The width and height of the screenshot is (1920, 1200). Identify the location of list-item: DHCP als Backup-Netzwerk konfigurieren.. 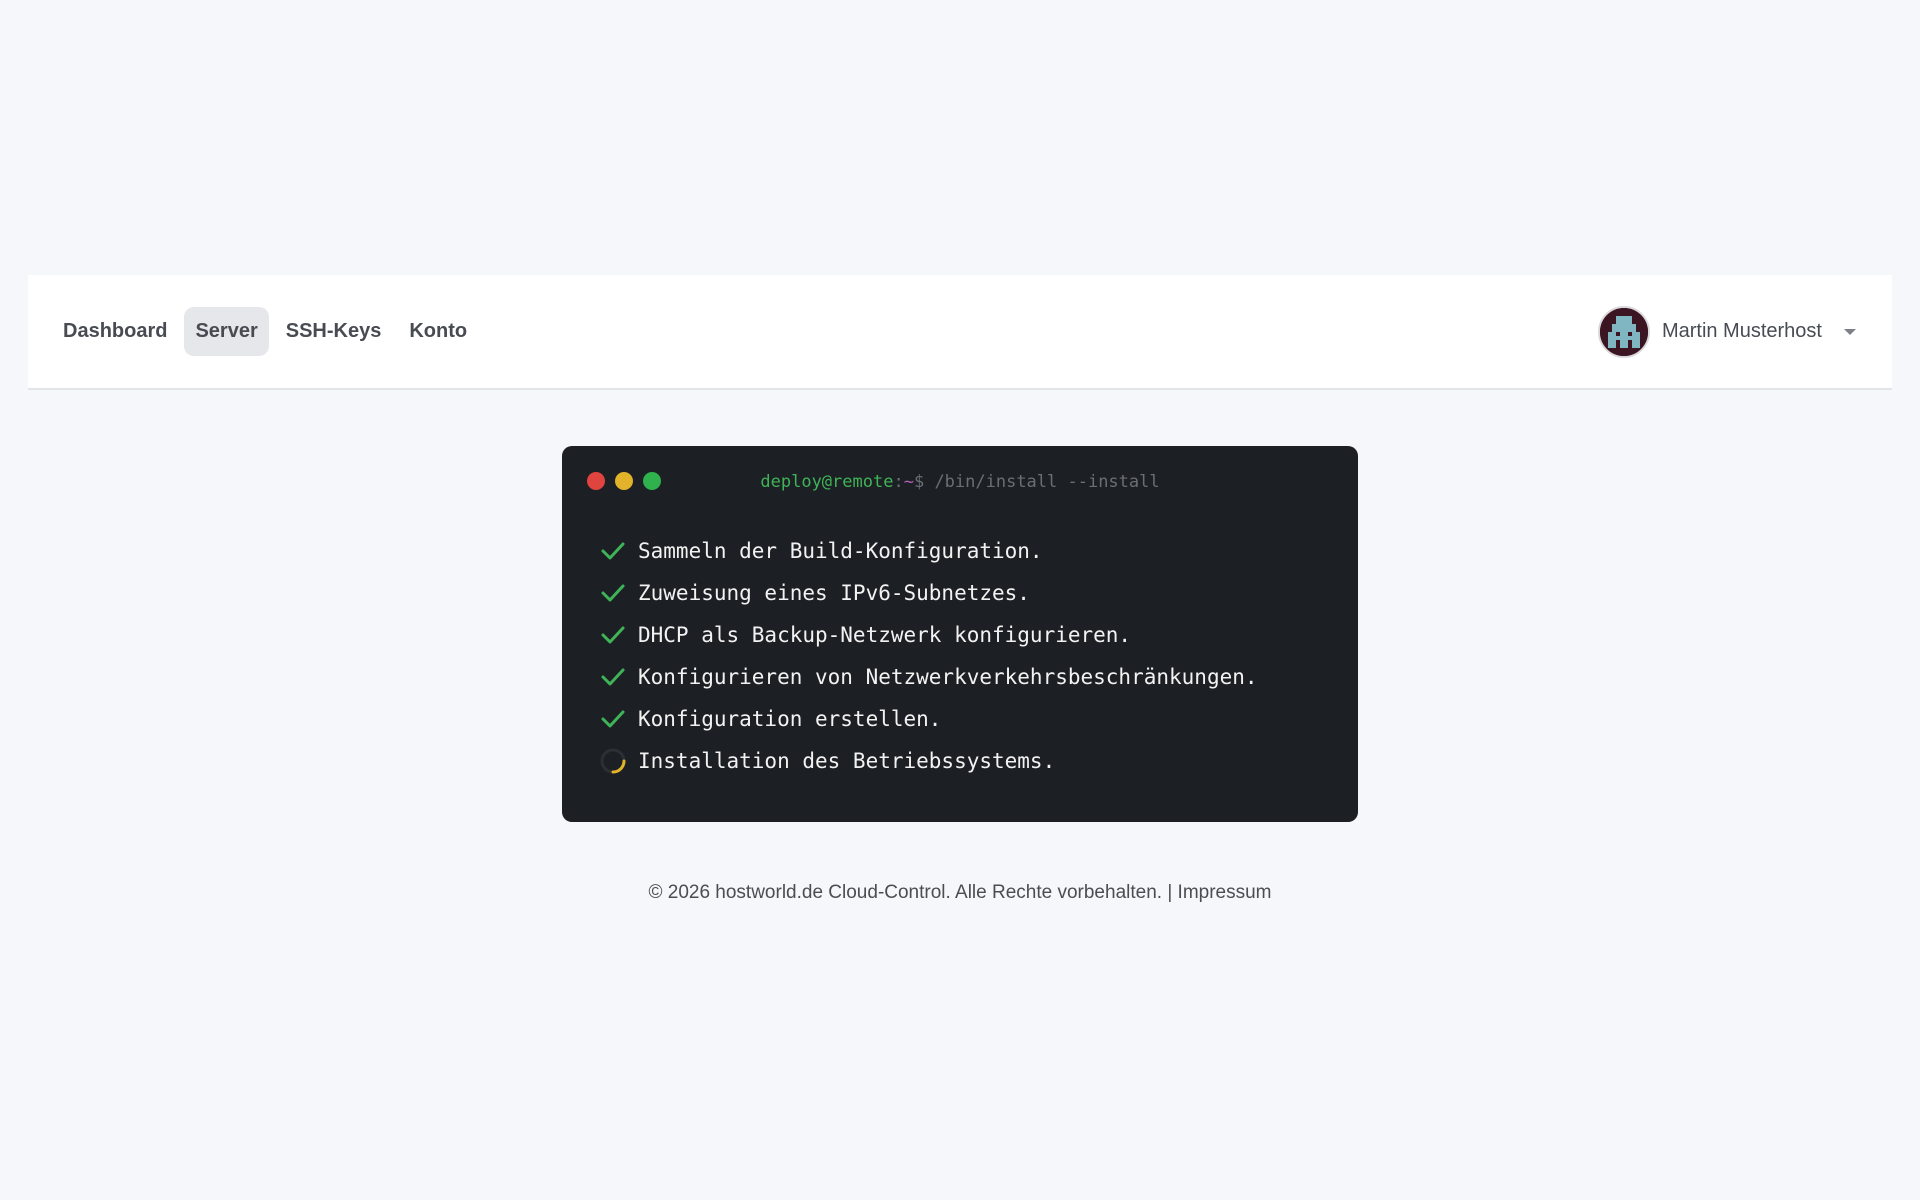
(960, 635).